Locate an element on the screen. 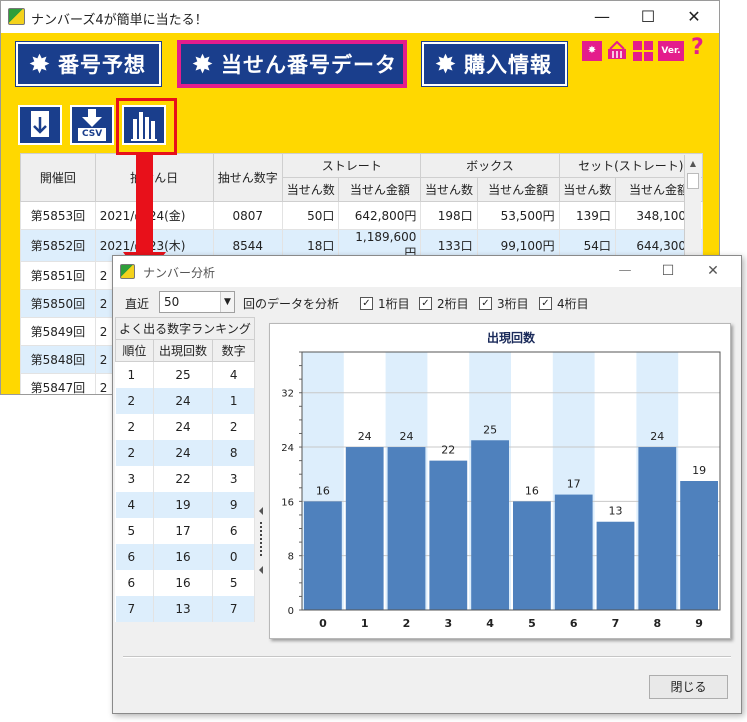  digit-3-label: 3桁目 is located at coordinates (513, 304).